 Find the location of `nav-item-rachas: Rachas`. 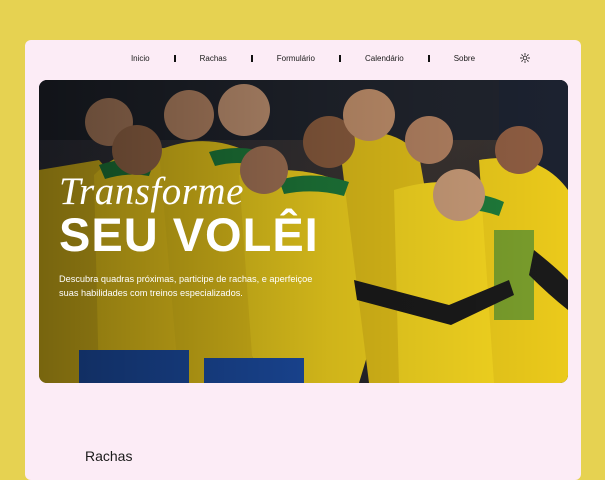

nav-item-rachas: Rachas is located at coordinates (213, 58).